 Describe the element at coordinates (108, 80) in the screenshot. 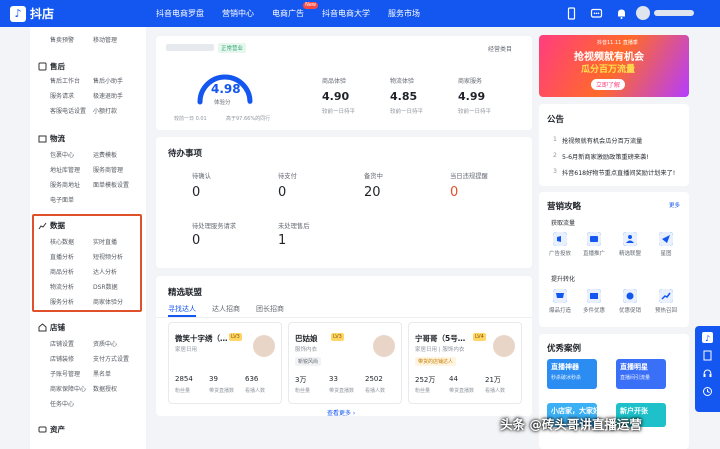

I see `sidebar-item: 售后小助手` at that location.